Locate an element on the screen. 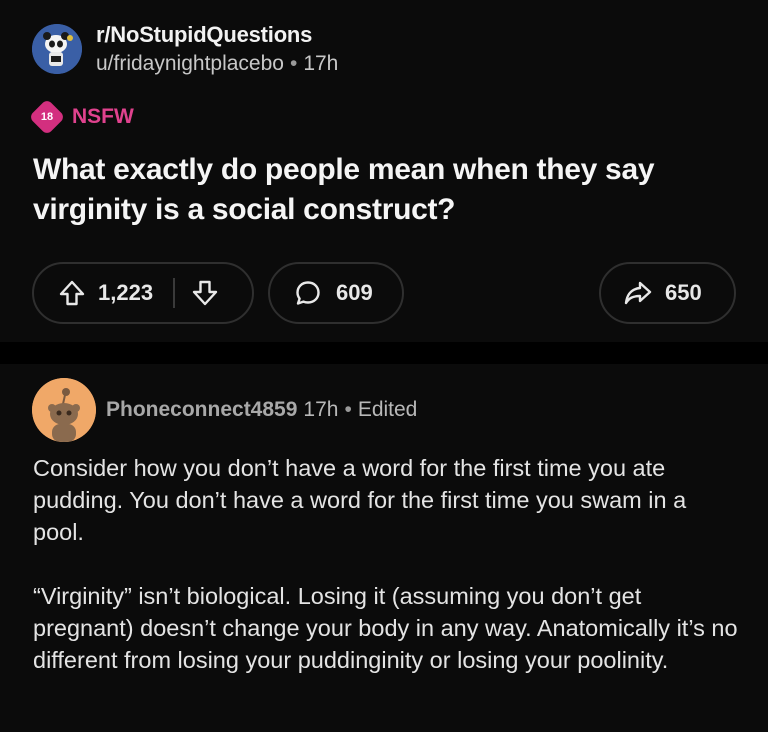 This screenshot has height=732, width=768. section-divider is located at coordinates (384, 353).